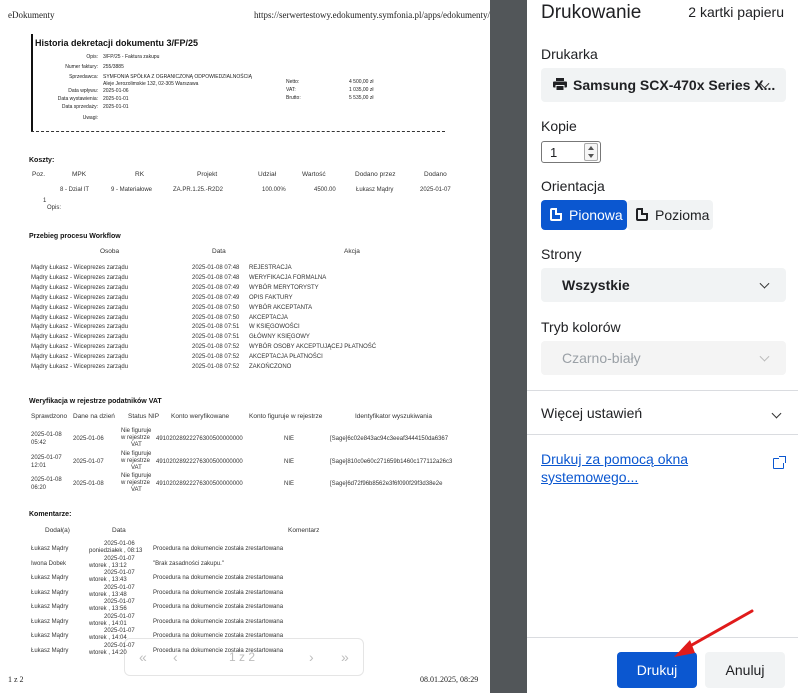 This screenshot has height=693, width=798. I want to click on section-title: Komentarze:, so click(50, 514).